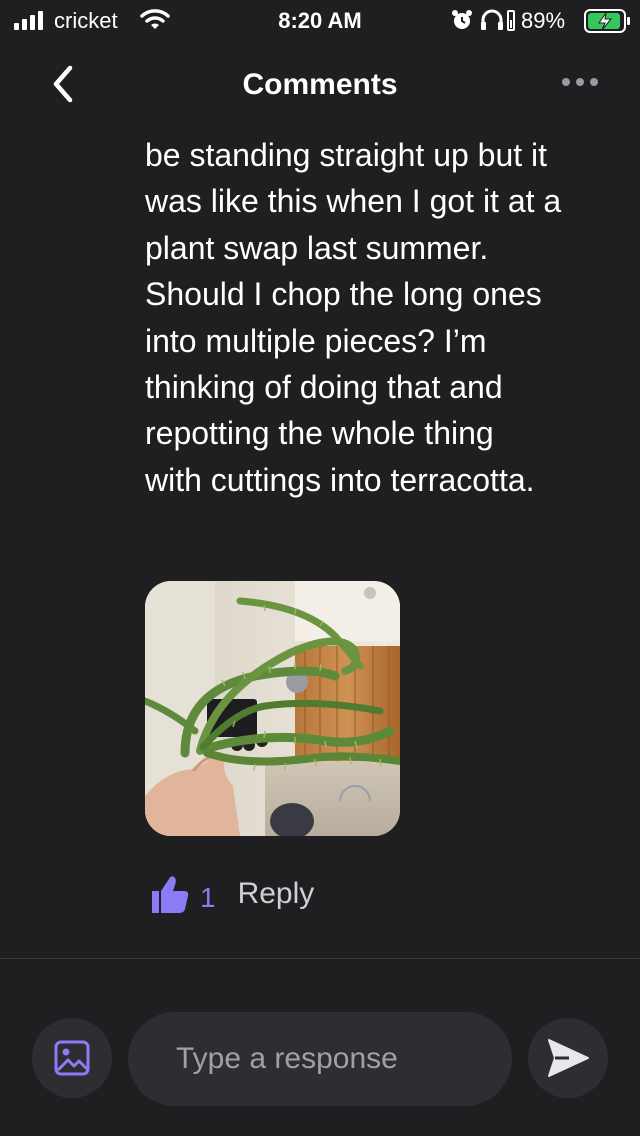 Image resolution: width=640 pixels, height=1136 pixels. I want to click on scroll-mask, so click(320, 126).